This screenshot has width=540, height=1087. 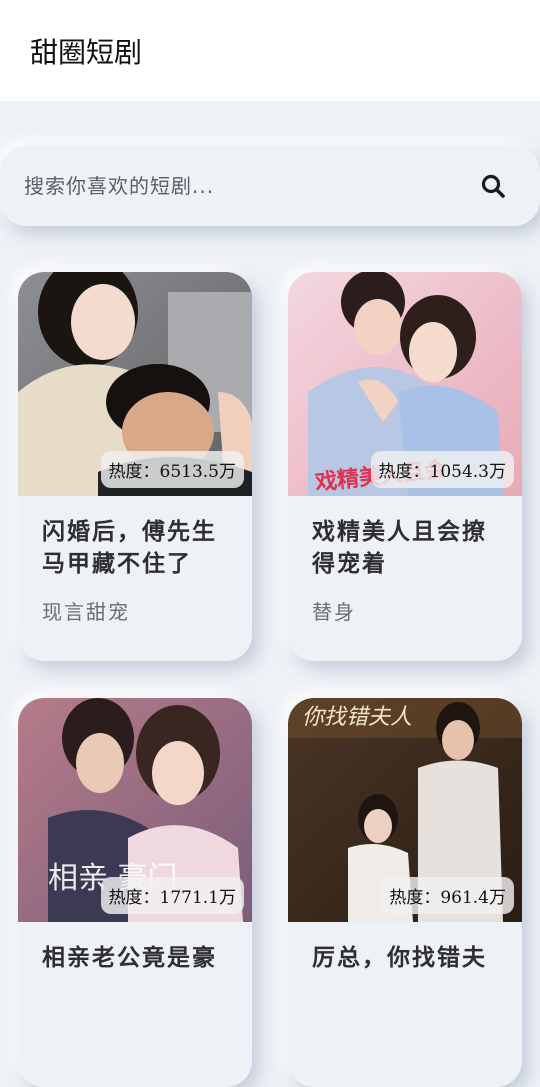 What do you see at coordinates (442, 469) in the screenshot?
I see `heat-badge: 热度：1054.3万` at bounding box center [442, 469].